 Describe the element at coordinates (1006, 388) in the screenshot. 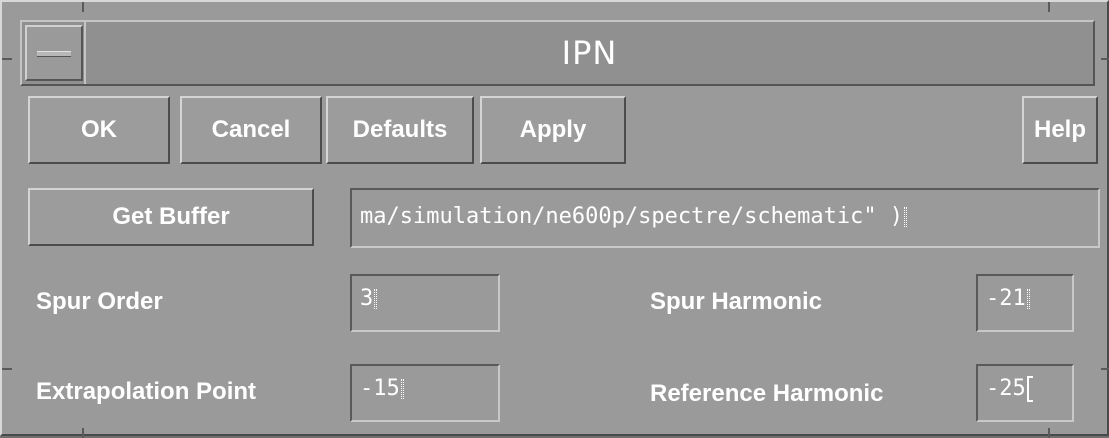

I see `reference-harmonic-value: -25` at that location.